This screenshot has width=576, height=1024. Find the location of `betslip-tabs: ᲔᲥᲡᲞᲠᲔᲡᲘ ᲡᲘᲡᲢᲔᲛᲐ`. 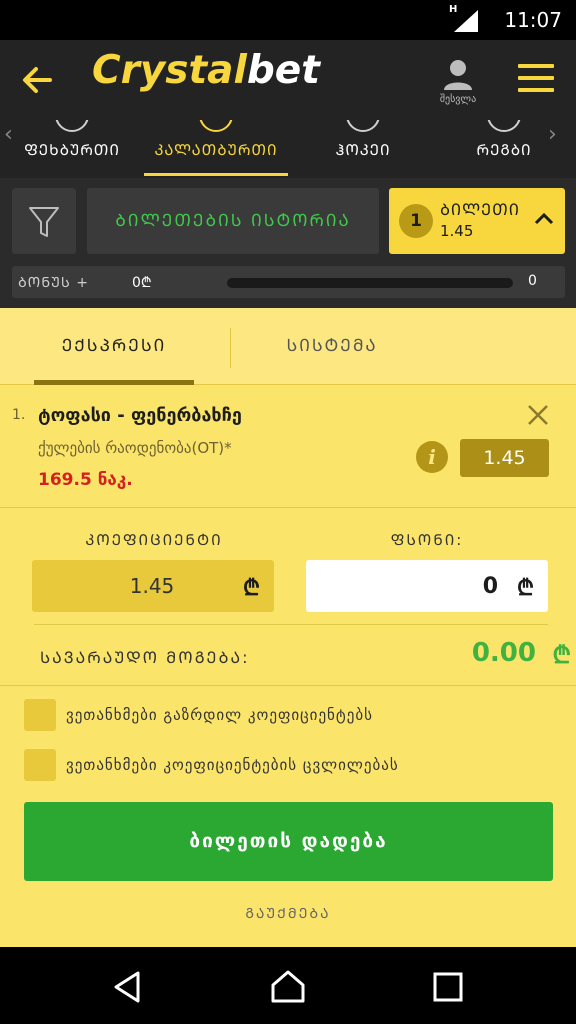

betslip-tabs: ᲔᲥᲡᲞᲠᲔᲡᲘ ᲡᲘᲡᲢᲔᲛᲐ is located at coordinates (288, 346).